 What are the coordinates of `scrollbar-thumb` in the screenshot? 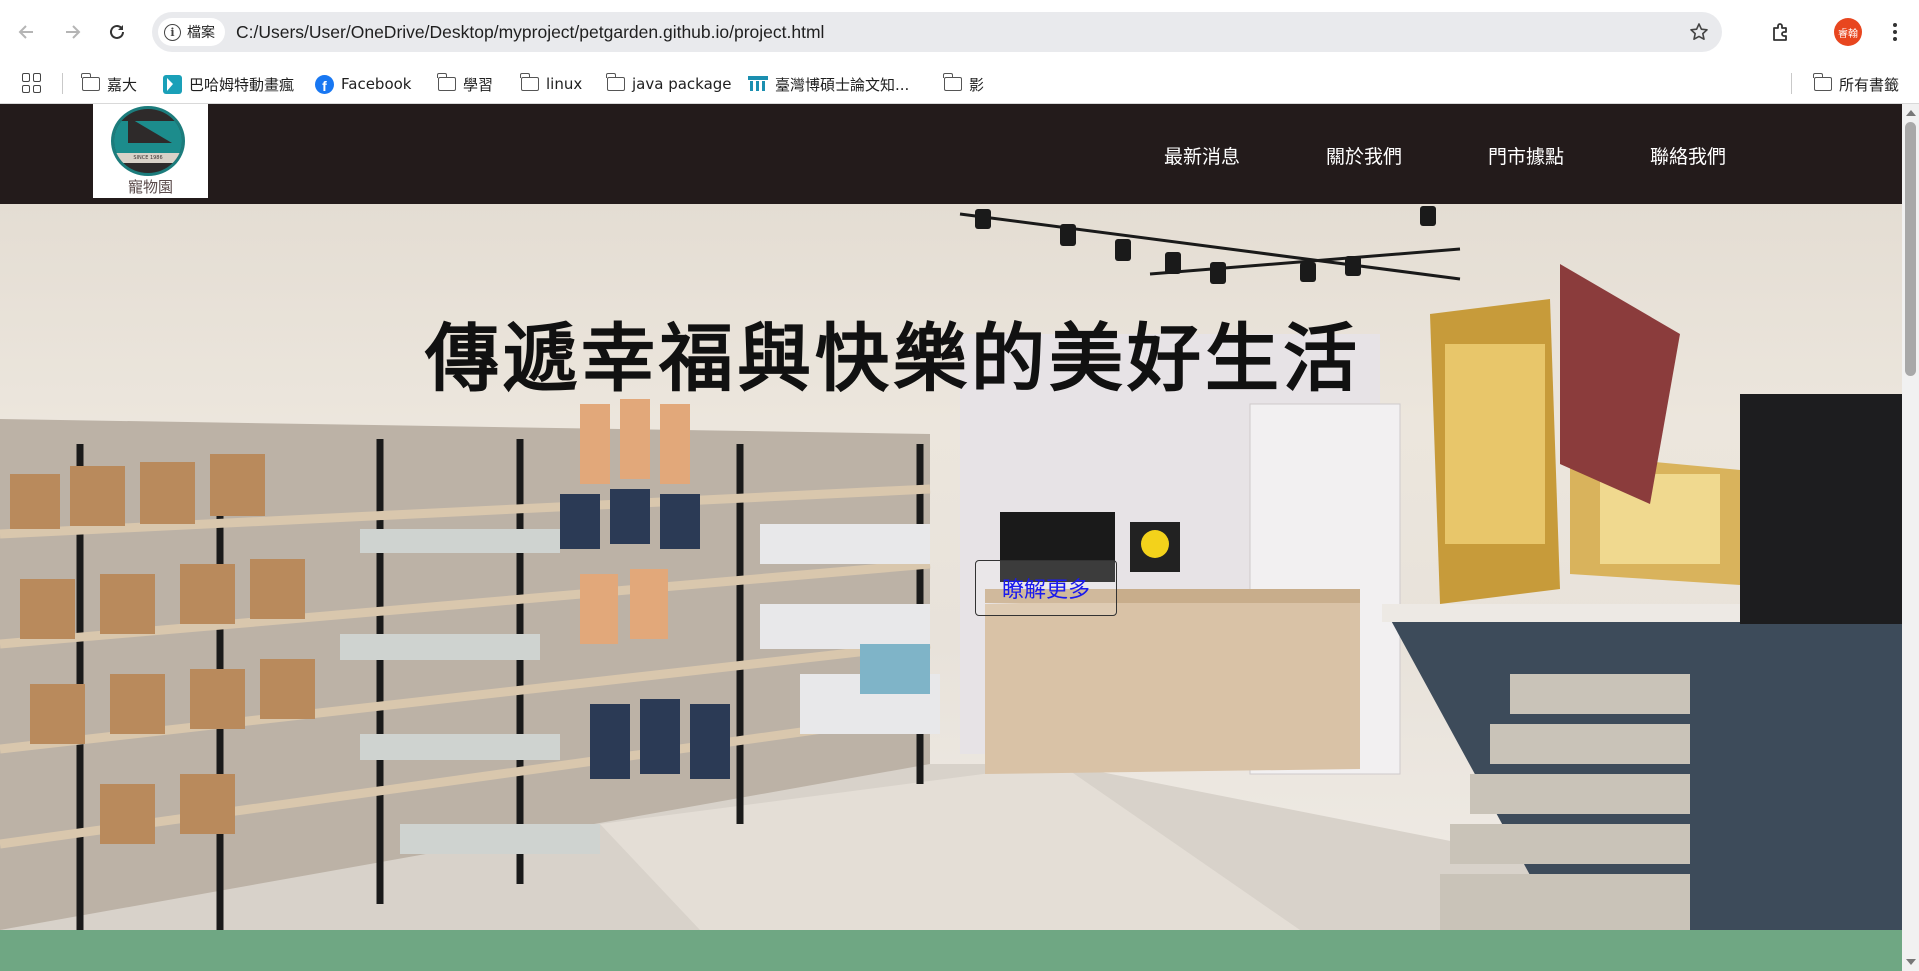 It's located at (1910, 249).